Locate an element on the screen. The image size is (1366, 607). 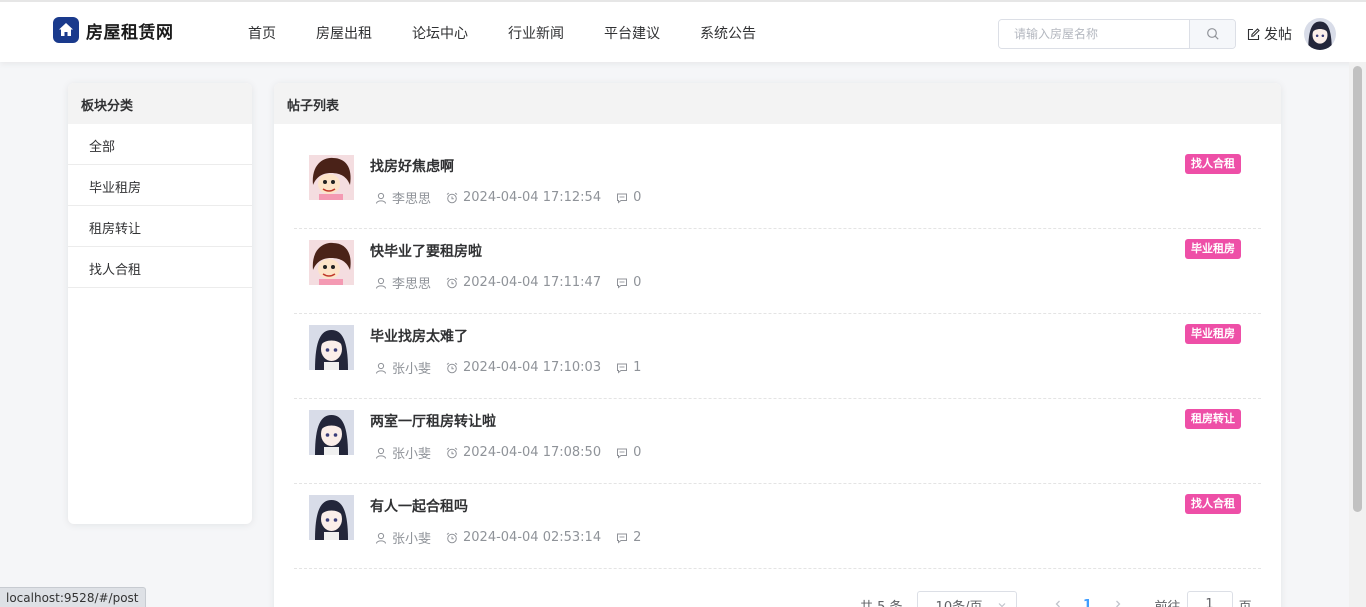
page-size-select: 10条/页 is located at coordinates (966, 599).